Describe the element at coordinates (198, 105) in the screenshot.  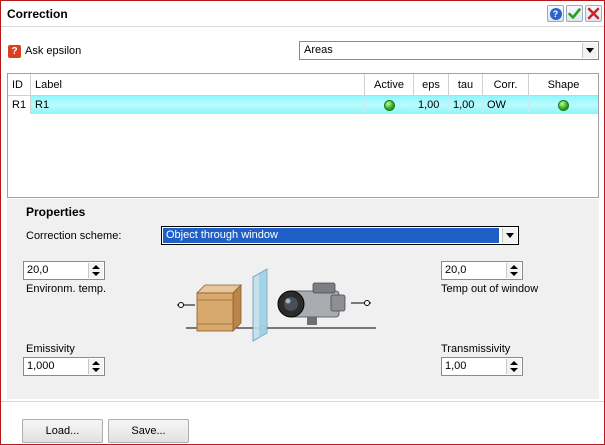
I see `cell-label: R1` at that location.